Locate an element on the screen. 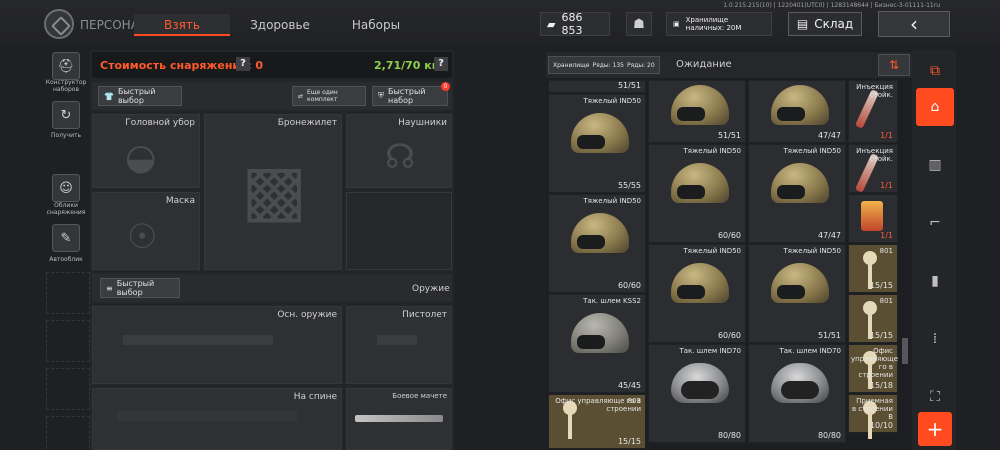  headgear-label: Головной убор is located at coordinates (160, 123).